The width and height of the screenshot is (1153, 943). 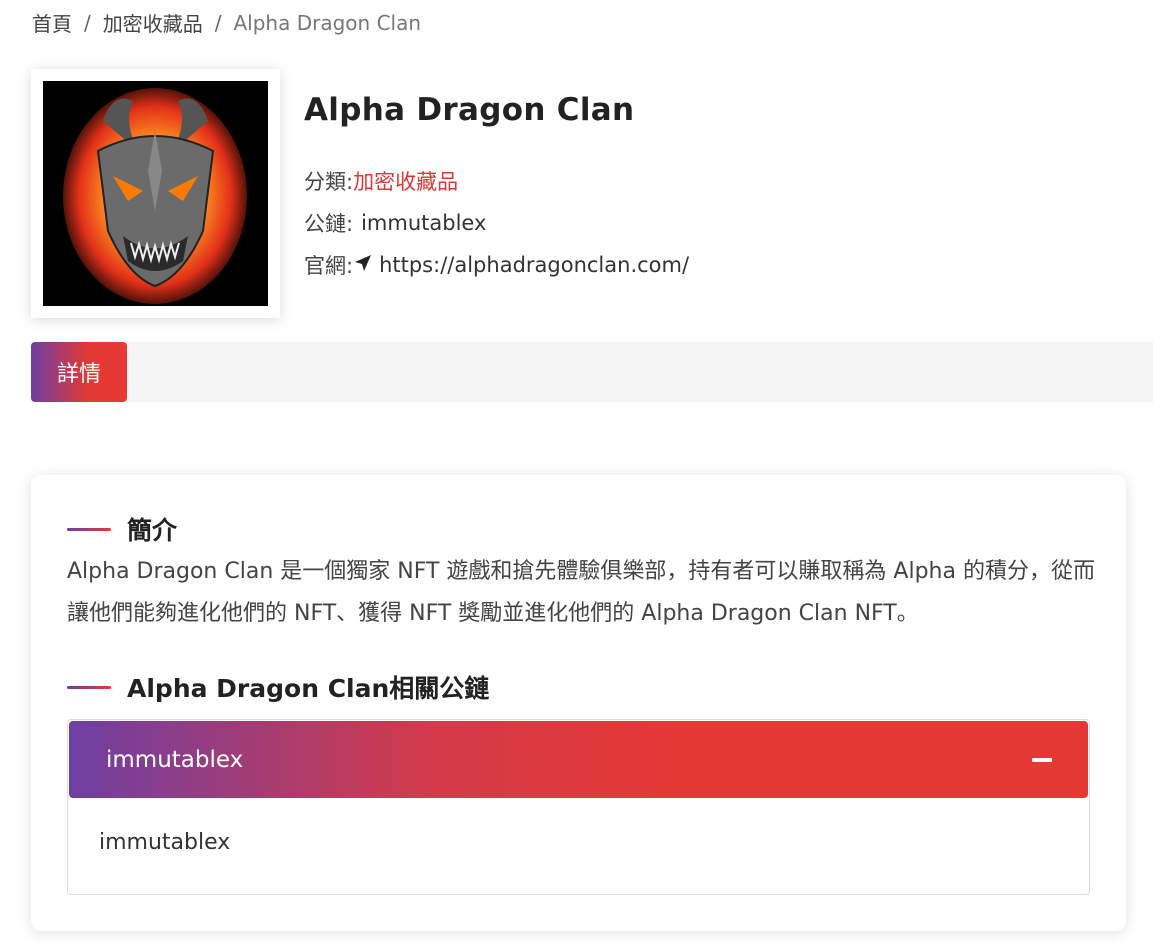 I want to click on intro-heading: 簡介, so click(x=122, y=529).